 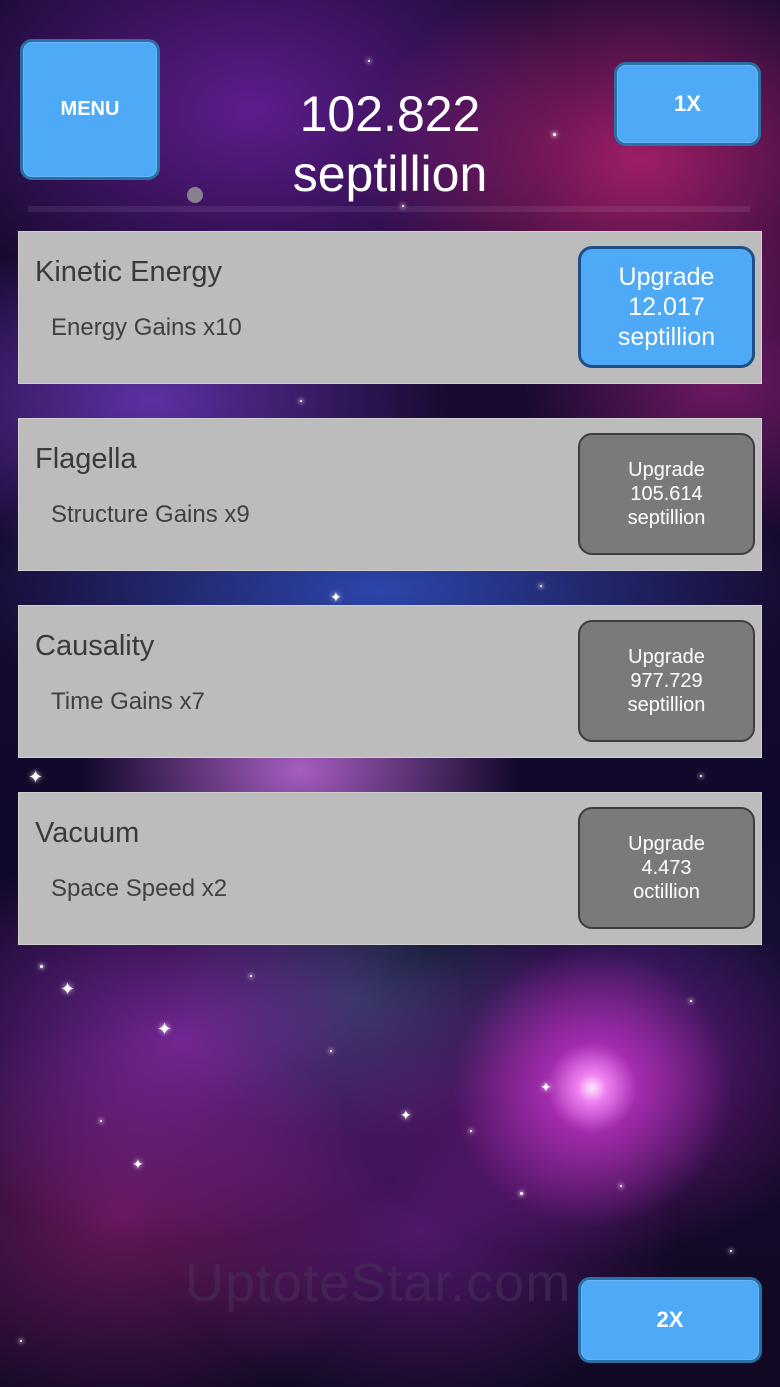 What do you see at coordinates (390, 174) in the screenshot?
I see `currency-unit: septillion` at bounding box center [390, 174].